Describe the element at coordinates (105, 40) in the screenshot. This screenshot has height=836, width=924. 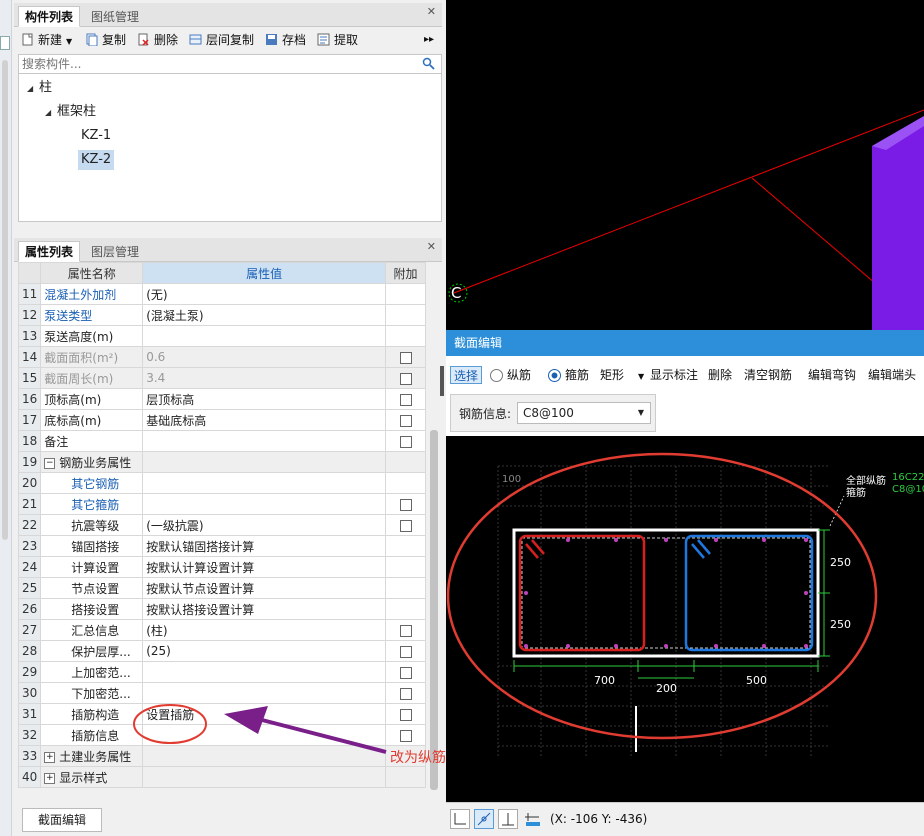
I see `copy-button: 复制` at that location.